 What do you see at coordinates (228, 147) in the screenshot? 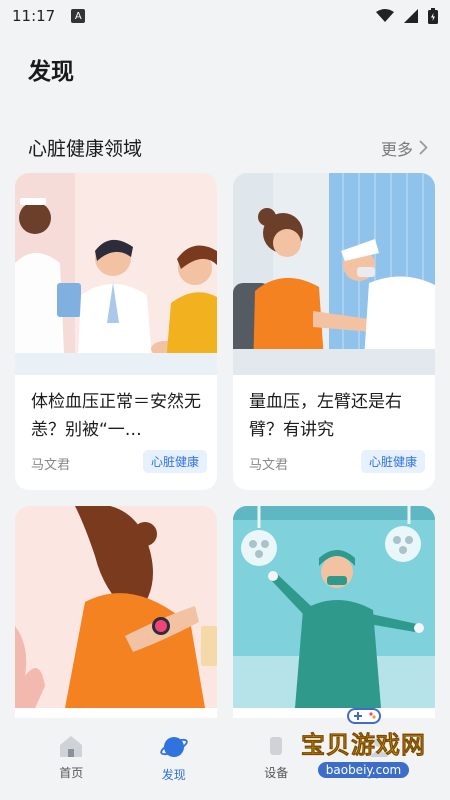
I see `section-header: 心脏健康领域 更多` at bounding box center [228, 147].